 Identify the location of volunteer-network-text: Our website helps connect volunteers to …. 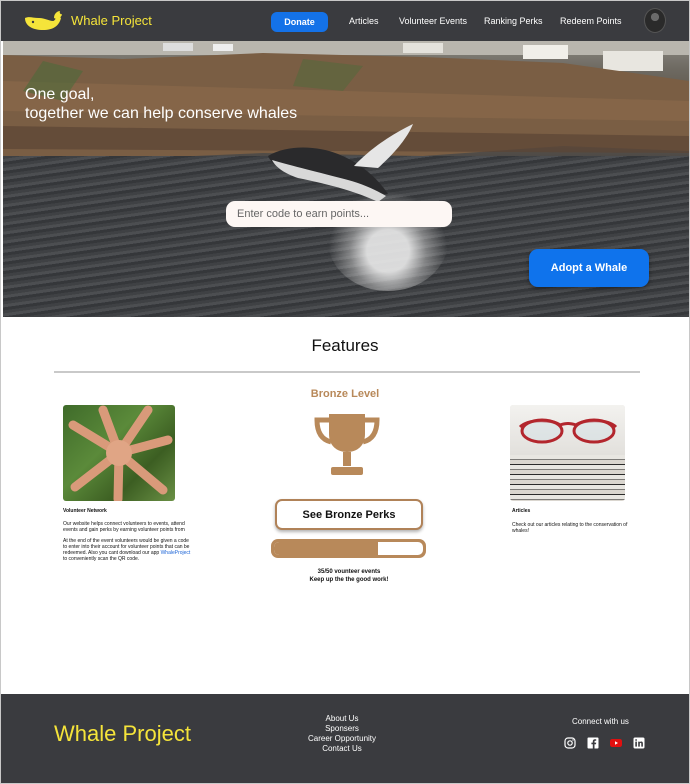
(127, 541).